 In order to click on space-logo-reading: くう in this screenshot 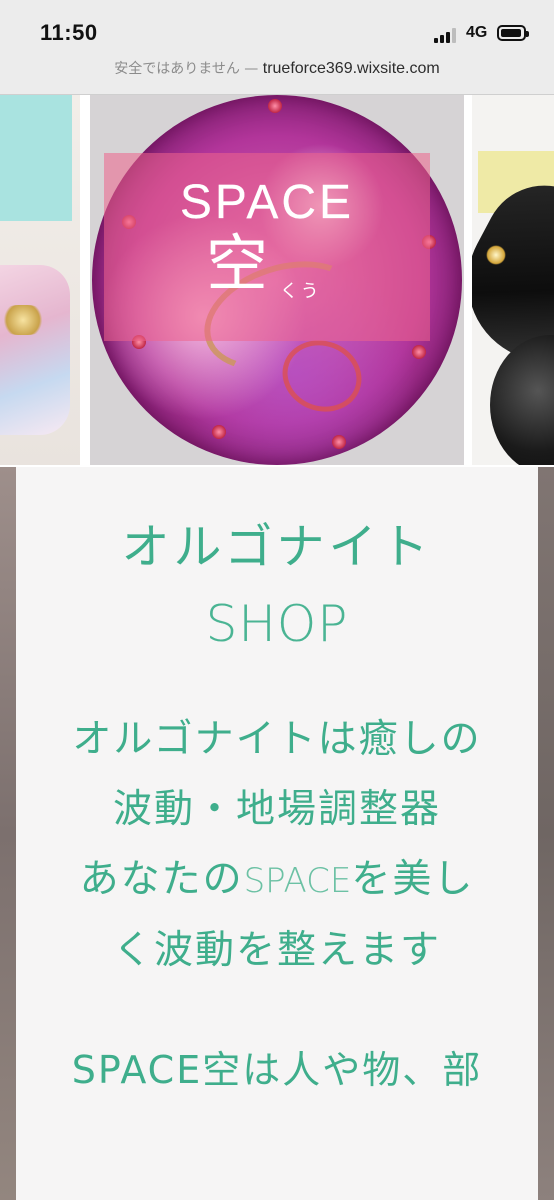, I will do `click(301, 291)`.